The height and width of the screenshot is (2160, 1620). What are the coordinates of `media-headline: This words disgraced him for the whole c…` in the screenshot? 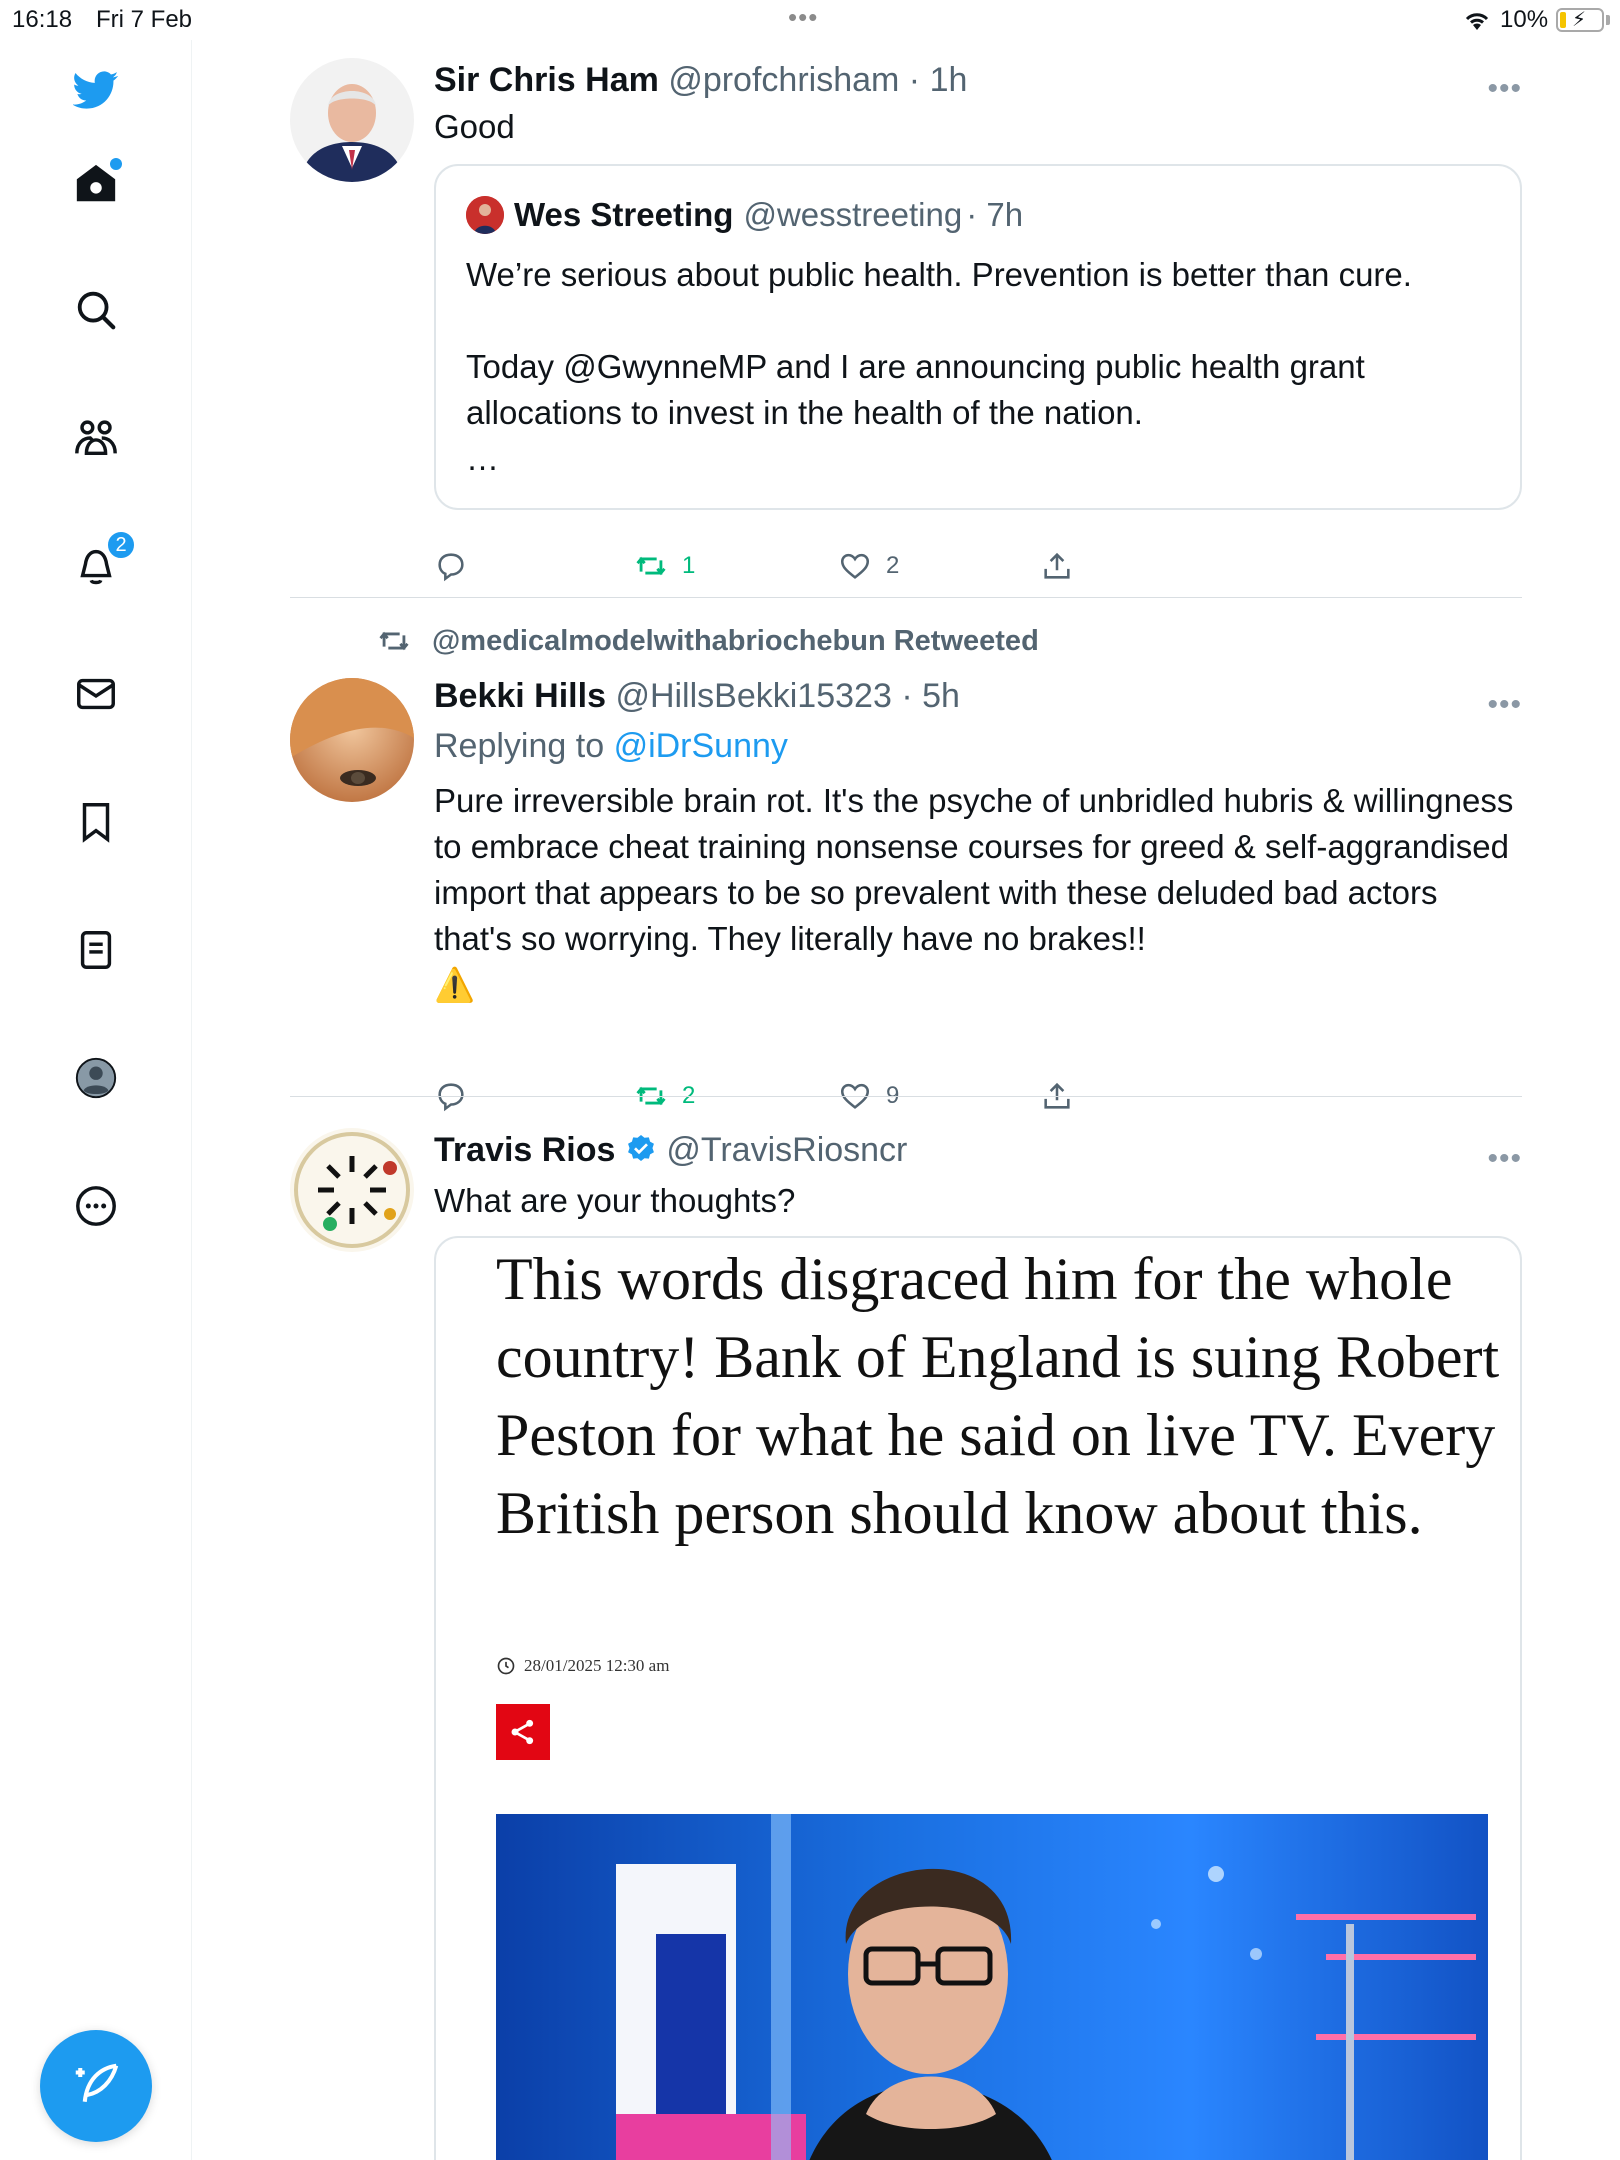 It's located at (998, 1396).